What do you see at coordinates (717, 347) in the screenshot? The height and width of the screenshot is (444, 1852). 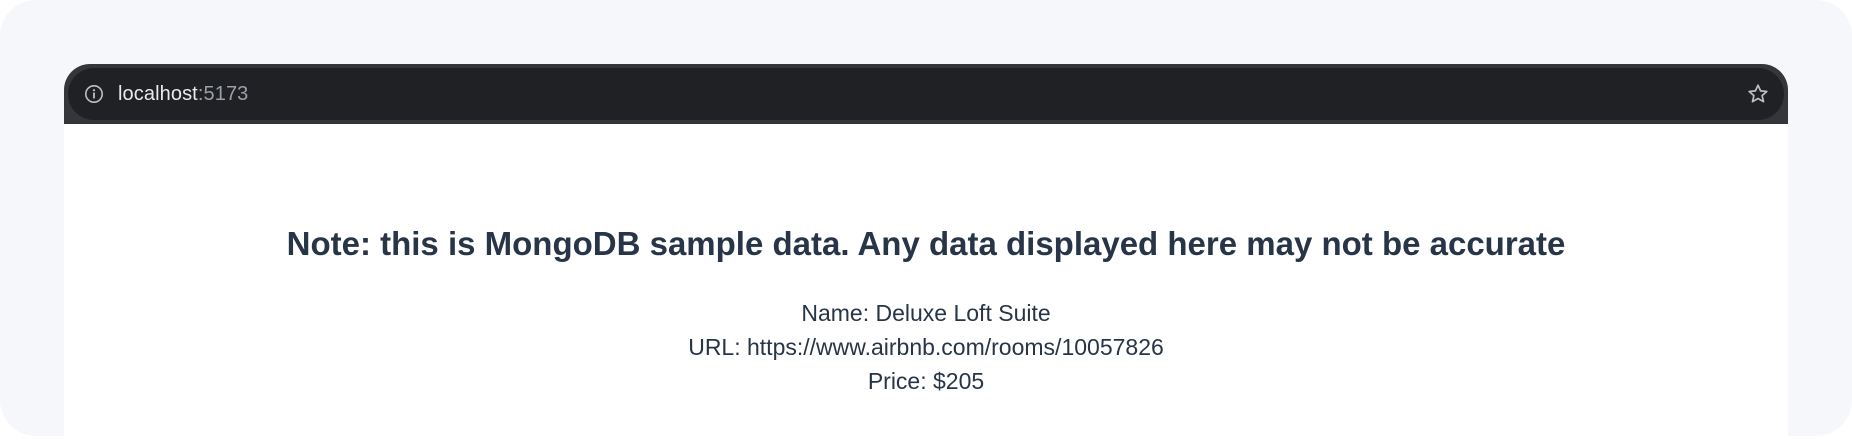 I see `url-label: URL:` at bounding box center [717, 347].